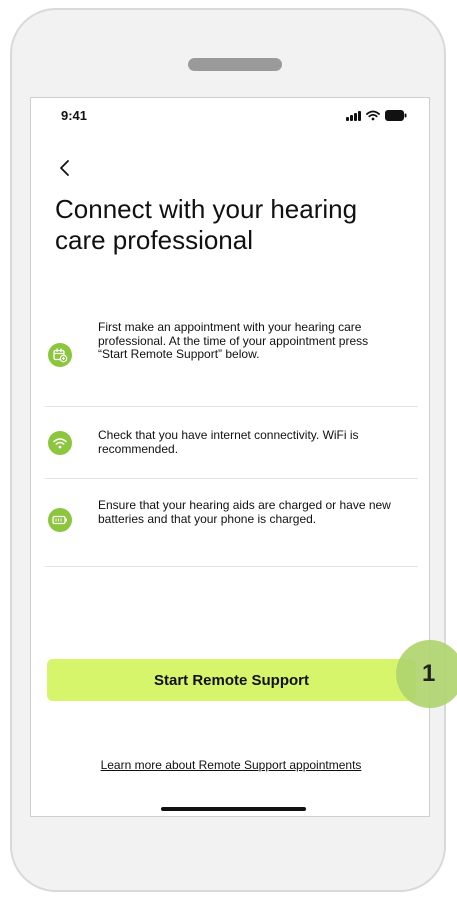  What do you see at coordinates (60, 355) in the screenshot?
I see `calendar-add-icon` at bounding box center [60, 355].